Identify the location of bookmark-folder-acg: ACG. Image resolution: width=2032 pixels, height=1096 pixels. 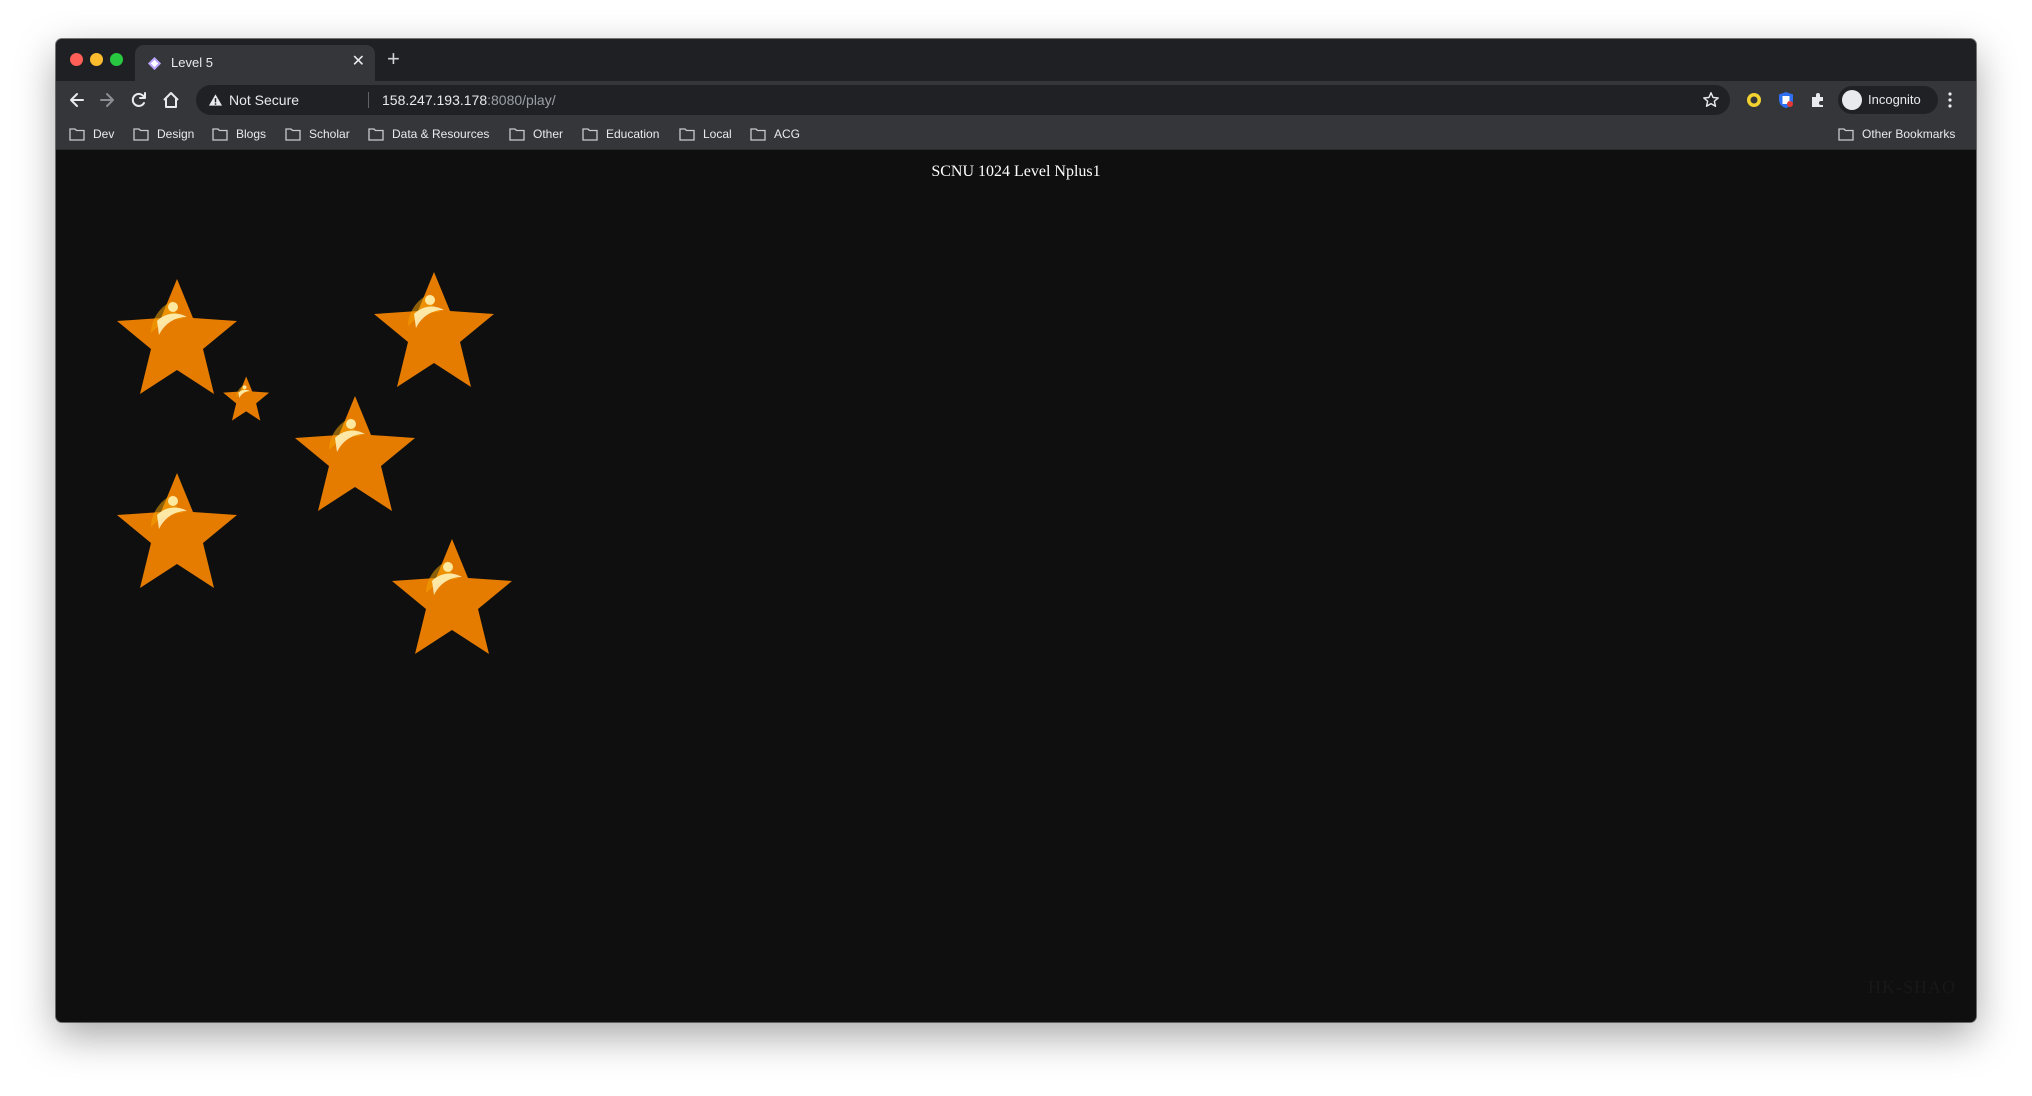
(775, 134).